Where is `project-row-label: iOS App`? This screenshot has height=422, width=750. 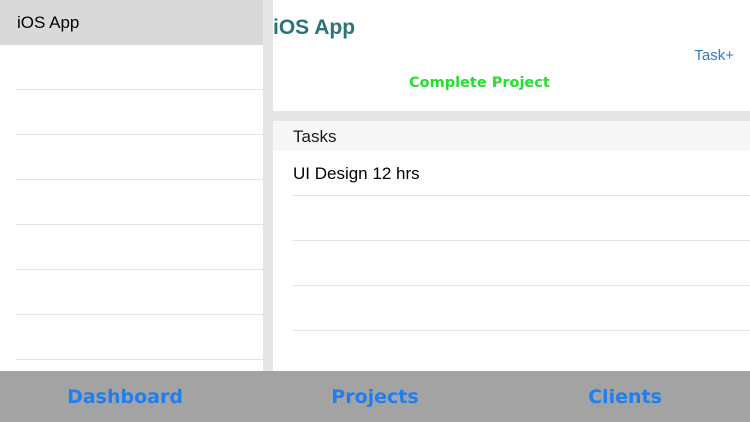 project-row-label: iOS App is located at coordinates (48, 22).